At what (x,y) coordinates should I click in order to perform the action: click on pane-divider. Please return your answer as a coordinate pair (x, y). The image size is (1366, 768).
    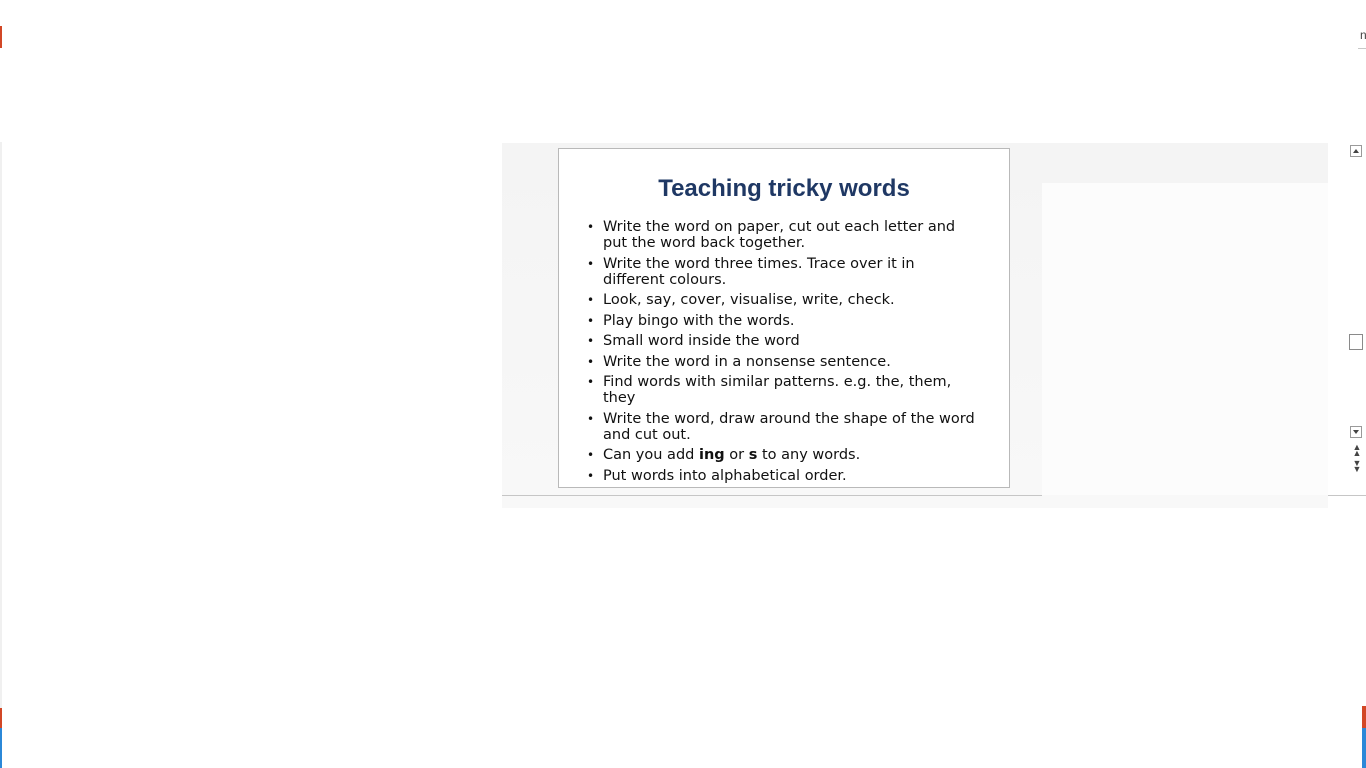
    Looking at the image, I should click on (772, 495).